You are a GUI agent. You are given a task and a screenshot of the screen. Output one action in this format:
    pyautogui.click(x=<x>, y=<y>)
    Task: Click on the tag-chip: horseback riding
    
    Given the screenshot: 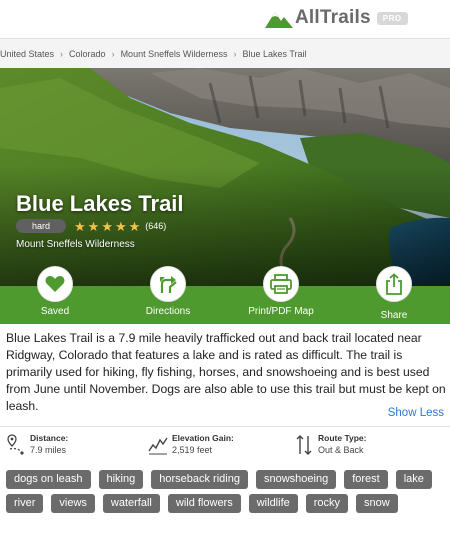 What is the action you would take?
    pyautogui.click(x=199, y=479)
    